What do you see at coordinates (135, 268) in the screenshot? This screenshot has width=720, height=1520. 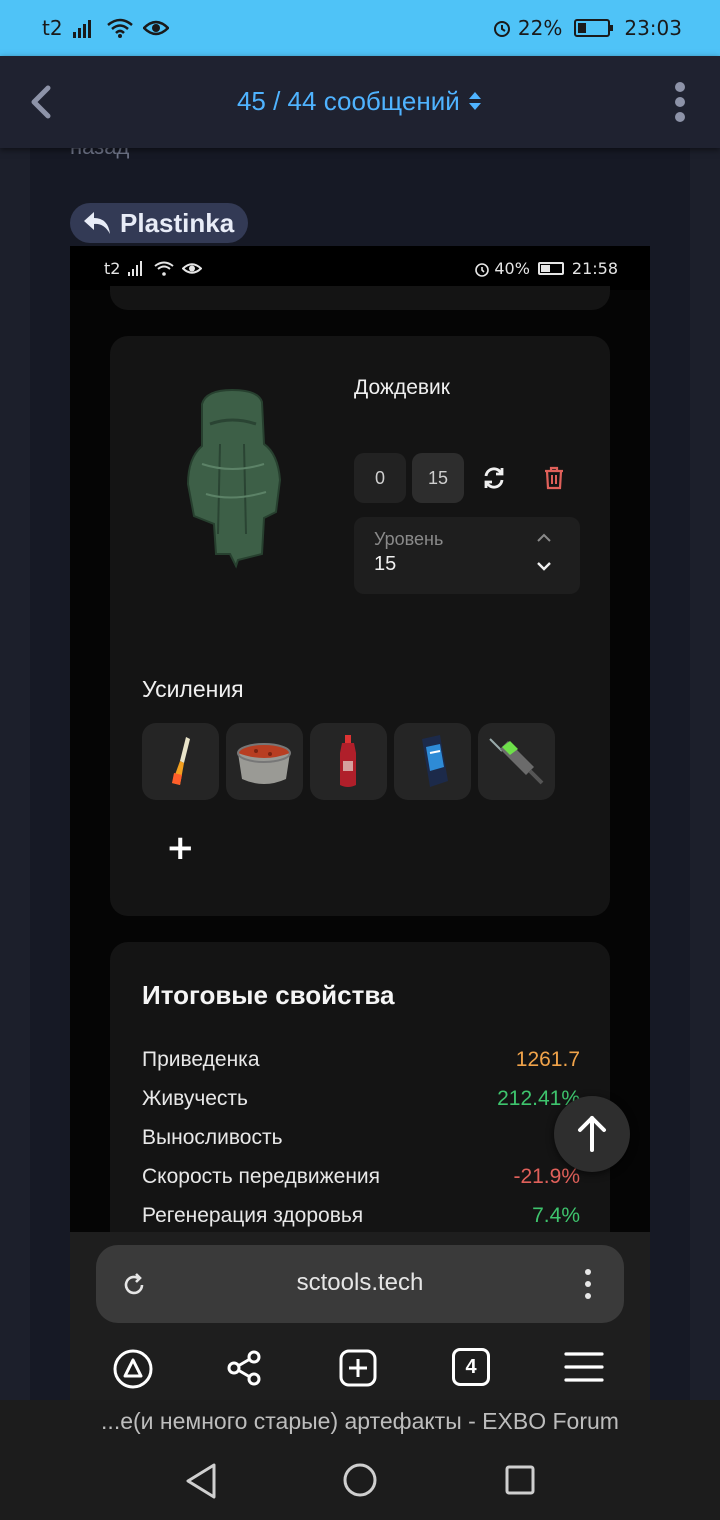 I see `screenshot-signal-icon` at bounding box center [135, 268].